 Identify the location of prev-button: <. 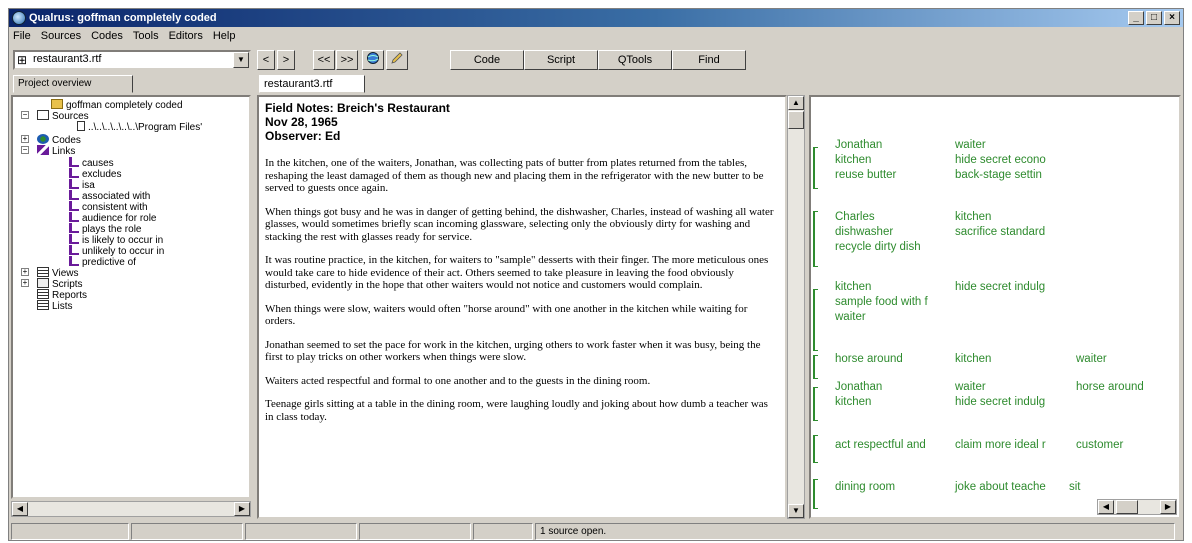
(266, 60).